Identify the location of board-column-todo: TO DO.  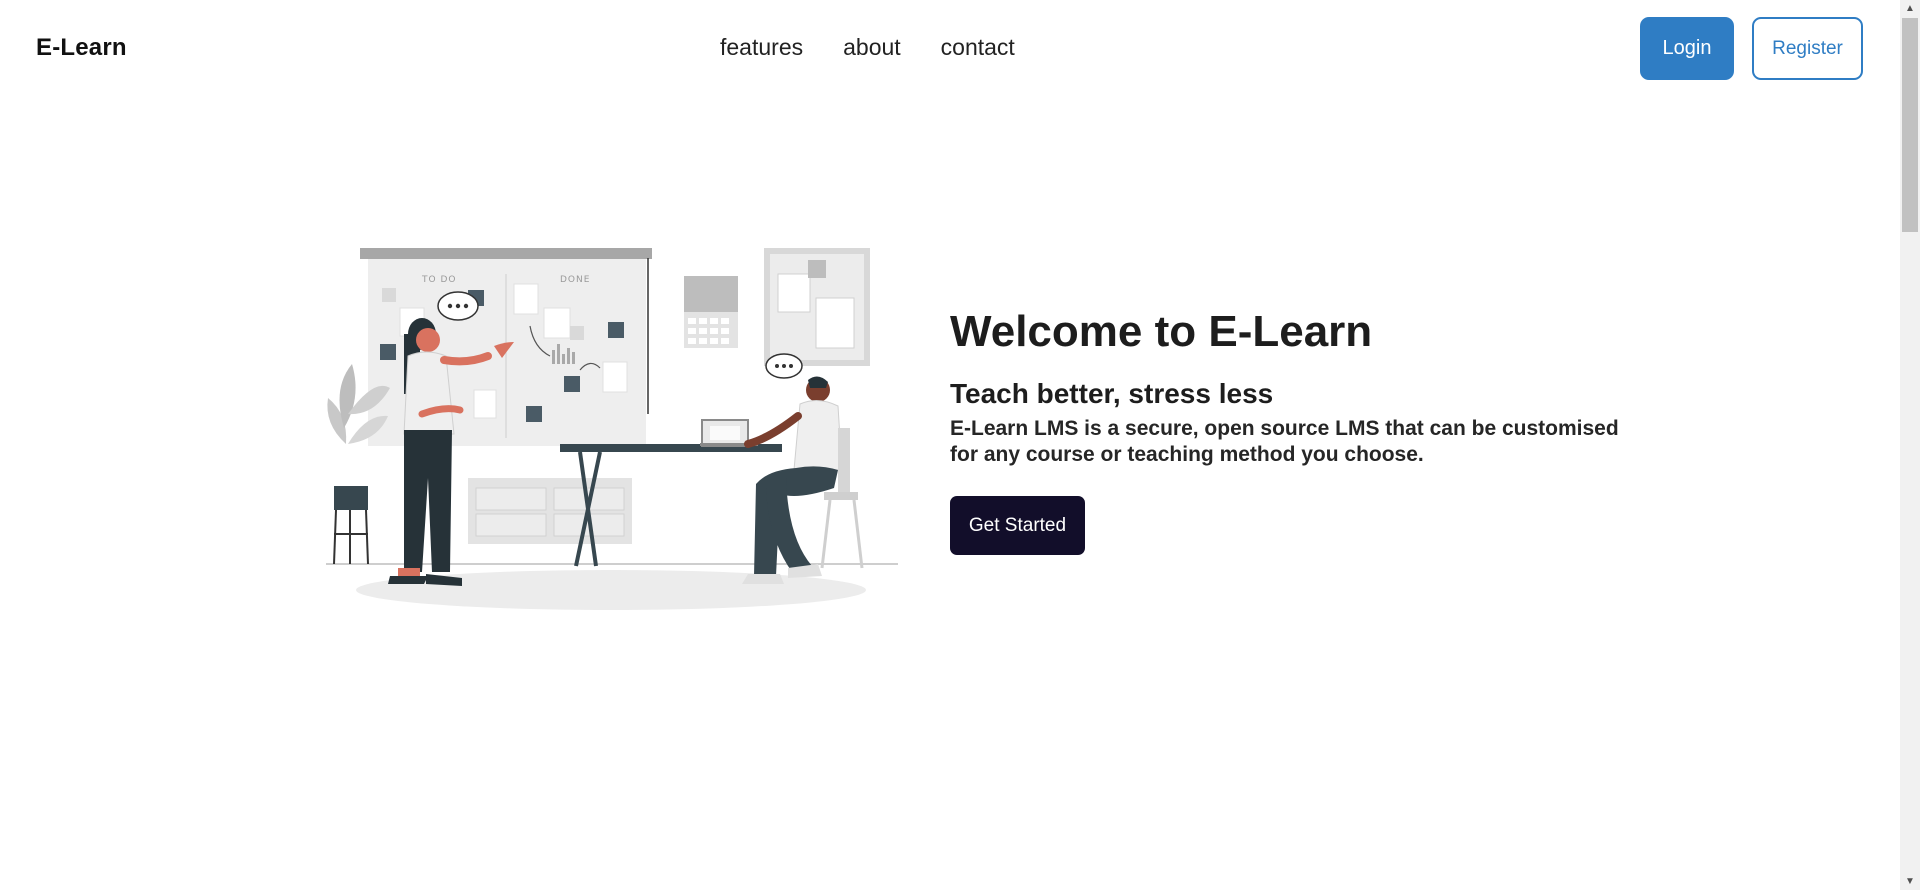
(438, 280).